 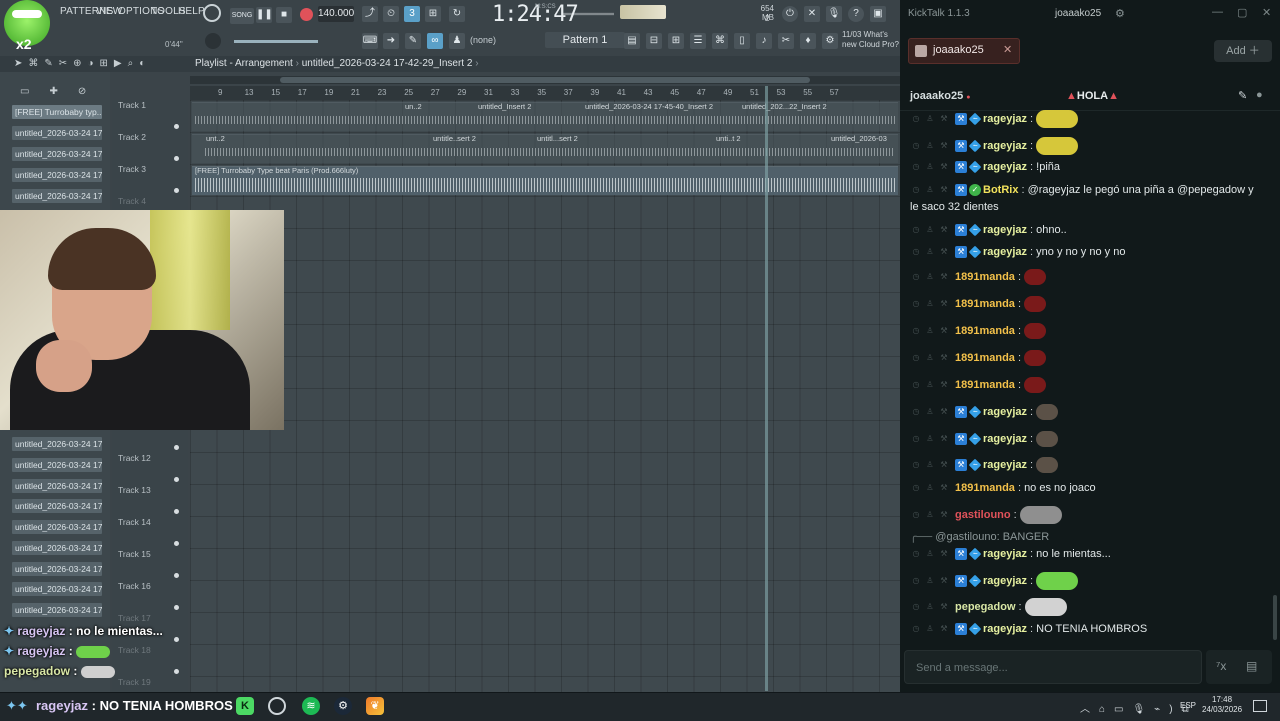 What do you see at coordinates (1007, 49) in the screenshot?
I see `tab-close-icon: ✕` at bounding box center [1007, 49].